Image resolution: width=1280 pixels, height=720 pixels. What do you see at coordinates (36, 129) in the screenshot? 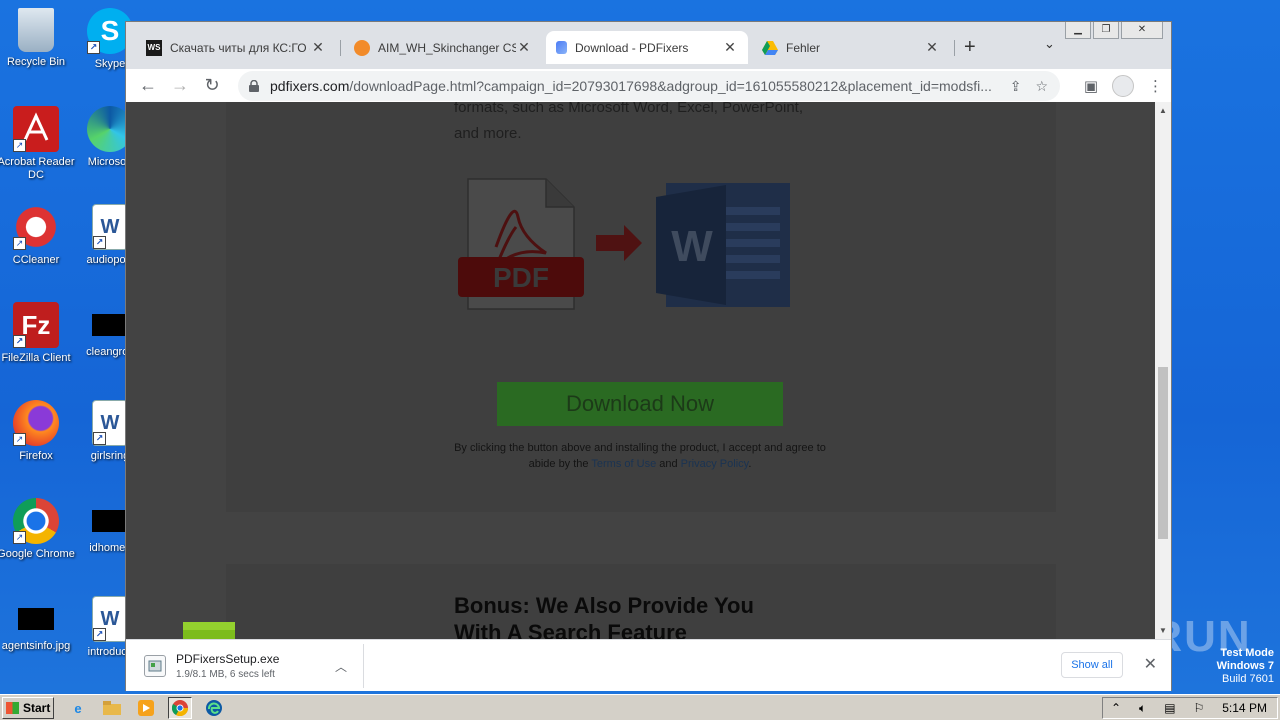
I see `acrobat-icon: ↗` at bounding box center [36, 129].